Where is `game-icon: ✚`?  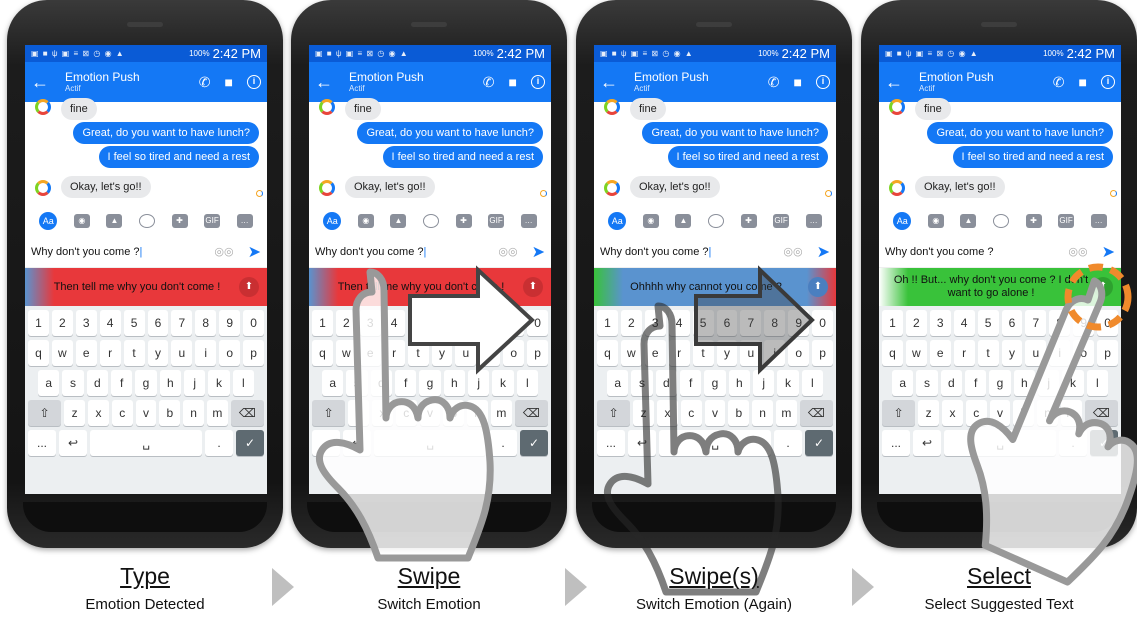
game-icon: ✚ is located at coordinates (748, 221).